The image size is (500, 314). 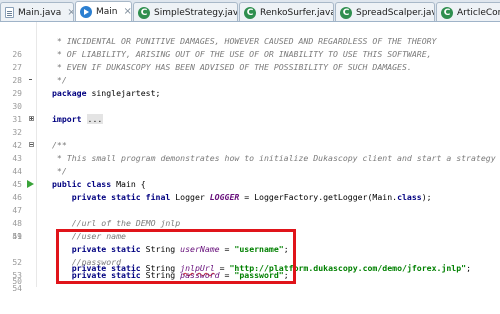 What do you see at coordinates (87, 262) in the screenshot?
I see `comment-text: //password` at bounding box center [87, 262].